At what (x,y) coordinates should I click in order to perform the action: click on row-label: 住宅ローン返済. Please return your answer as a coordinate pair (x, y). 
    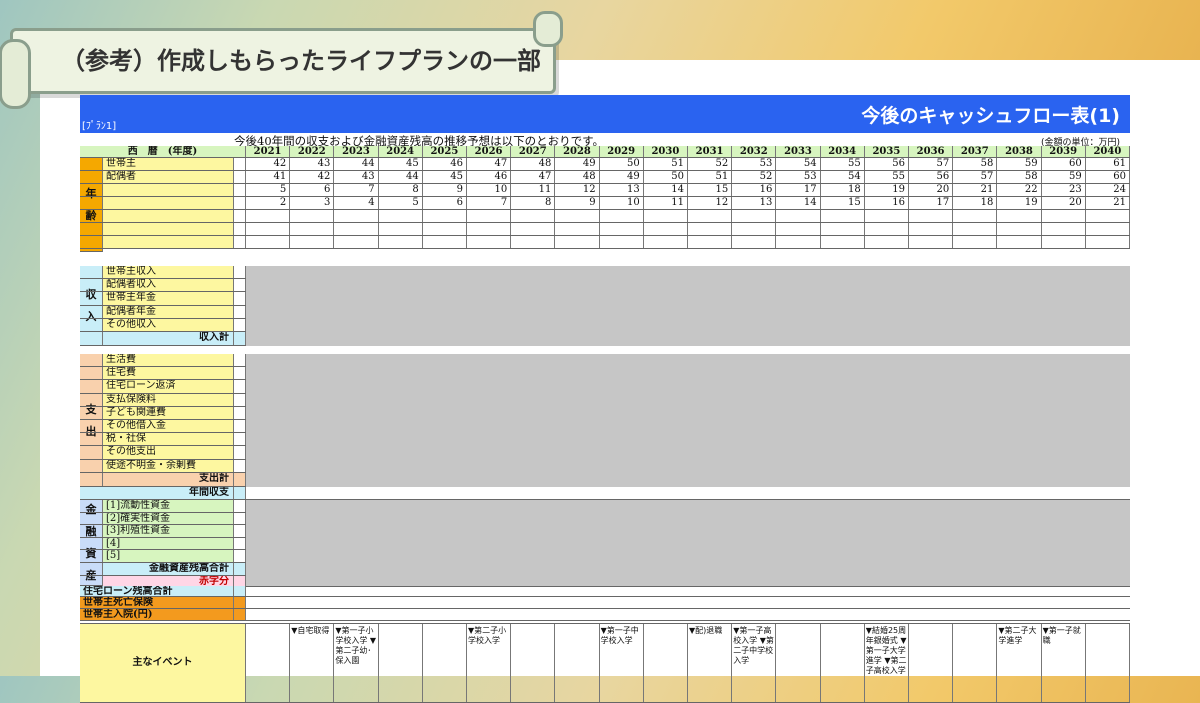
    Looking at the image, I should click on (168, 386).